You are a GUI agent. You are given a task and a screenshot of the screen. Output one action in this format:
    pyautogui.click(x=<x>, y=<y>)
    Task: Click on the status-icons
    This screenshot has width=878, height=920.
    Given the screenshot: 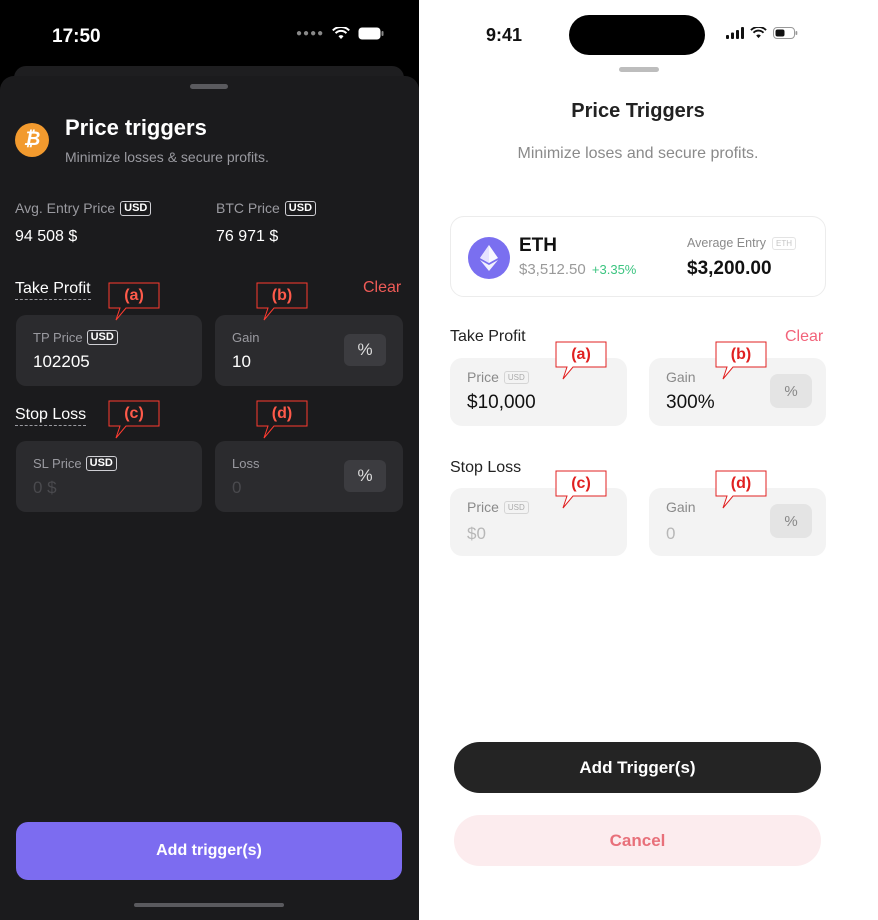 What is the action you would take?
    pyautogui.click(x=762, y=33)
    